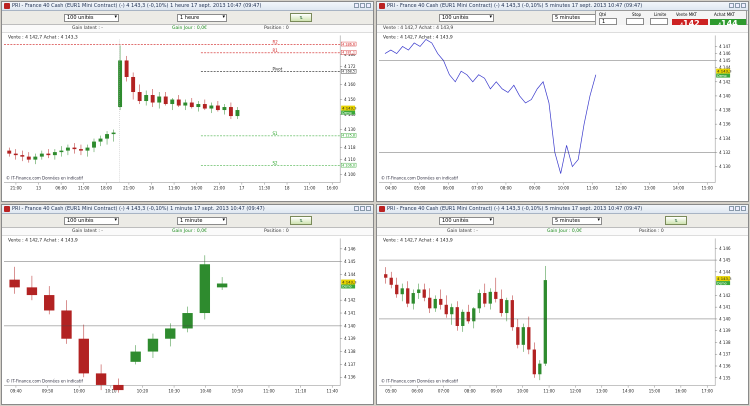 The height and width of the screenshot is (406, 750). I want to click on x-tick-label: 18, so click(288, 188).